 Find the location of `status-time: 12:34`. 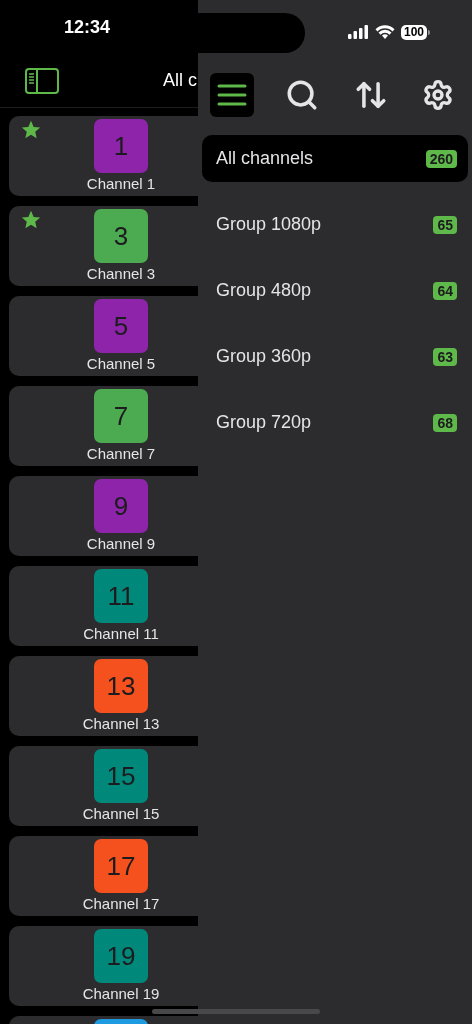

status-time: 12:34 is located at coordinates (87, 27).